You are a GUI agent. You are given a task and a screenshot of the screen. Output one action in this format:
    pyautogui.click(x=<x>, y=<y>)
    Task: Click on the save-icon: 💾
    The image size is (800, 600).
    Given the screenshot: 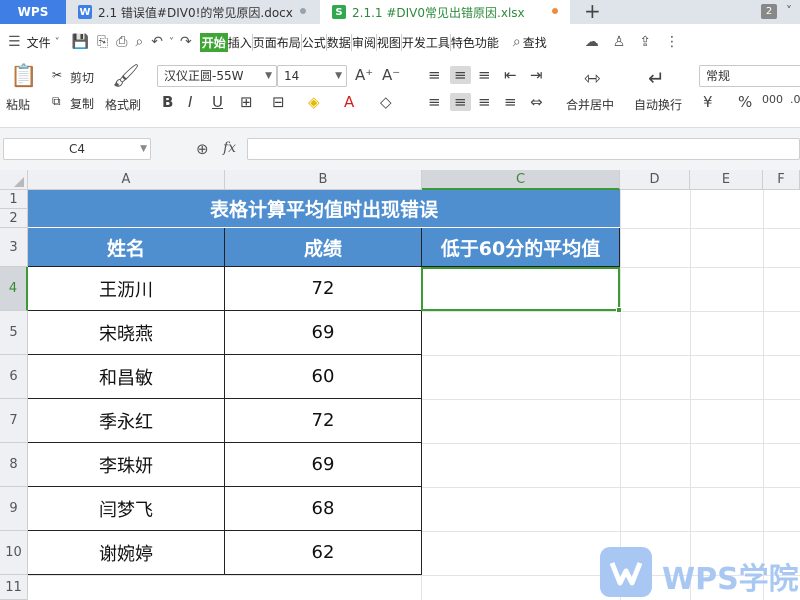 What is the action you would take?
    pyautogui.click(x=80, y=42)
    